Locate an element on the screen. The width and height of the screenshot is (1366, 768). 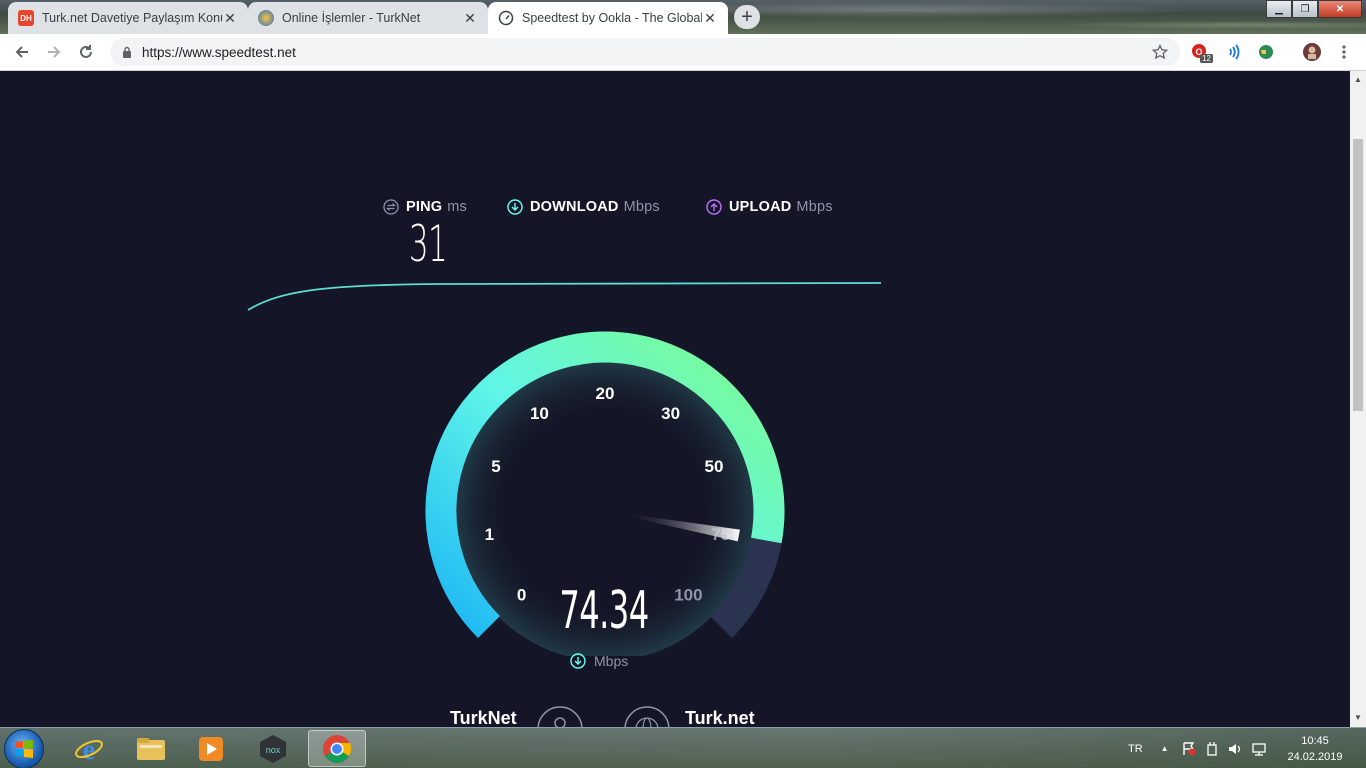
globe-icon is located at coordinates (647, 716).